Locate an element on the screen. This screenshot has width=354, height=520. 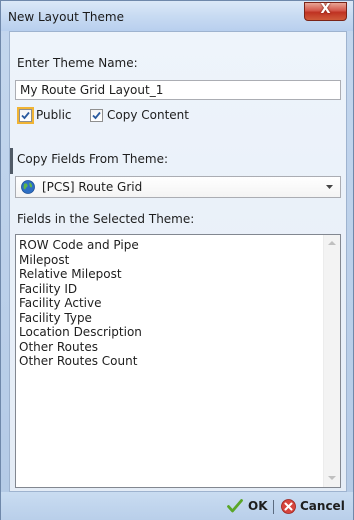
fields-label: Fields in the Selected Theme: is located at coordinates (106, 219).